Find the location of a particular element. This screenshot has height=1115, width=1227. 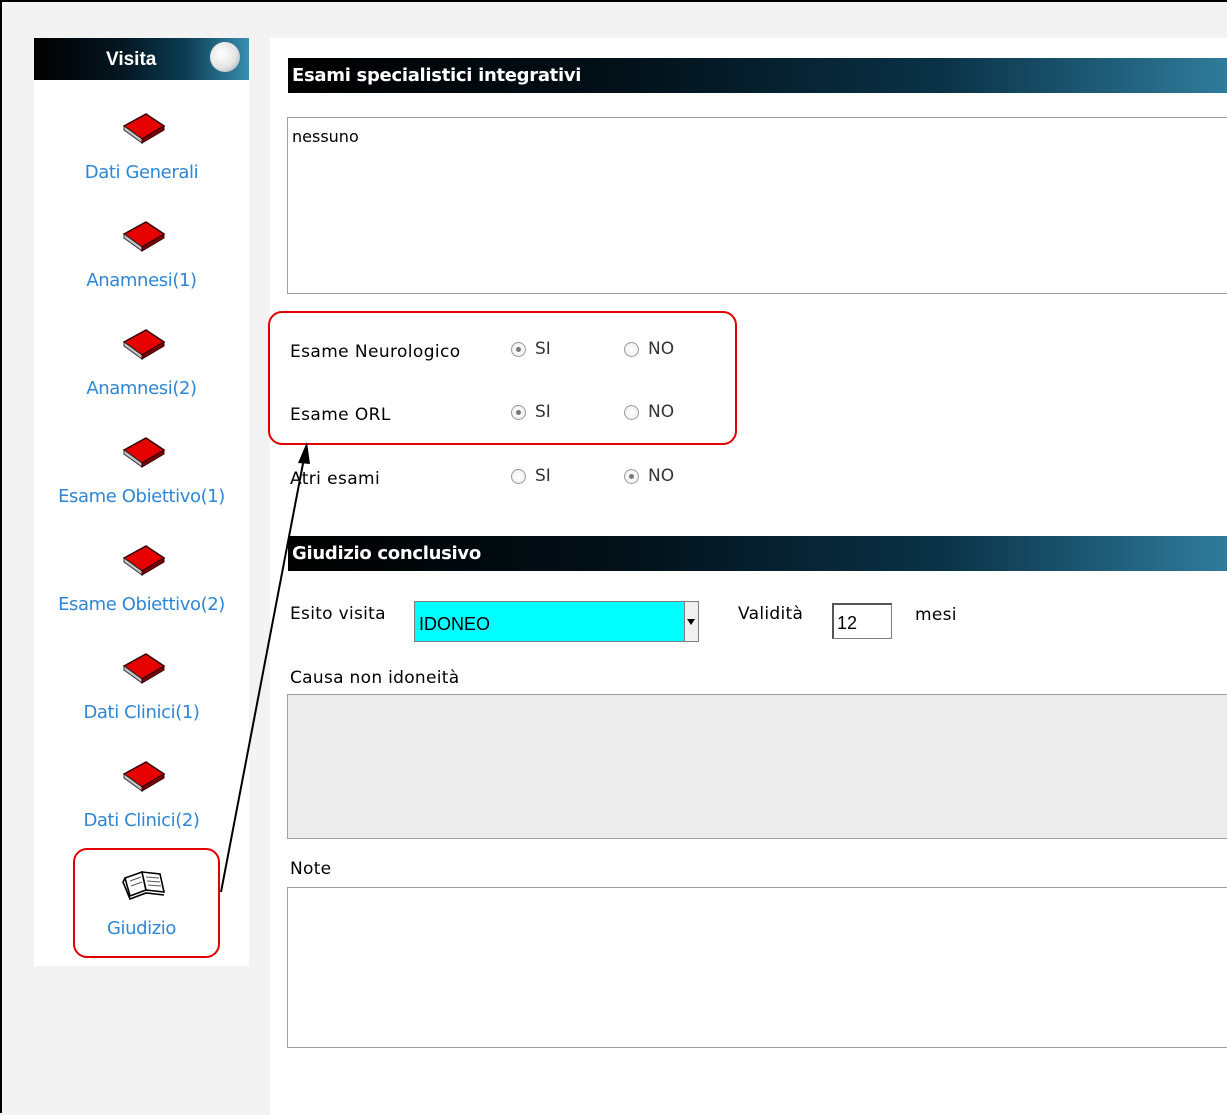

dropdown-arrow-icon is located at coordinates (691, 621).